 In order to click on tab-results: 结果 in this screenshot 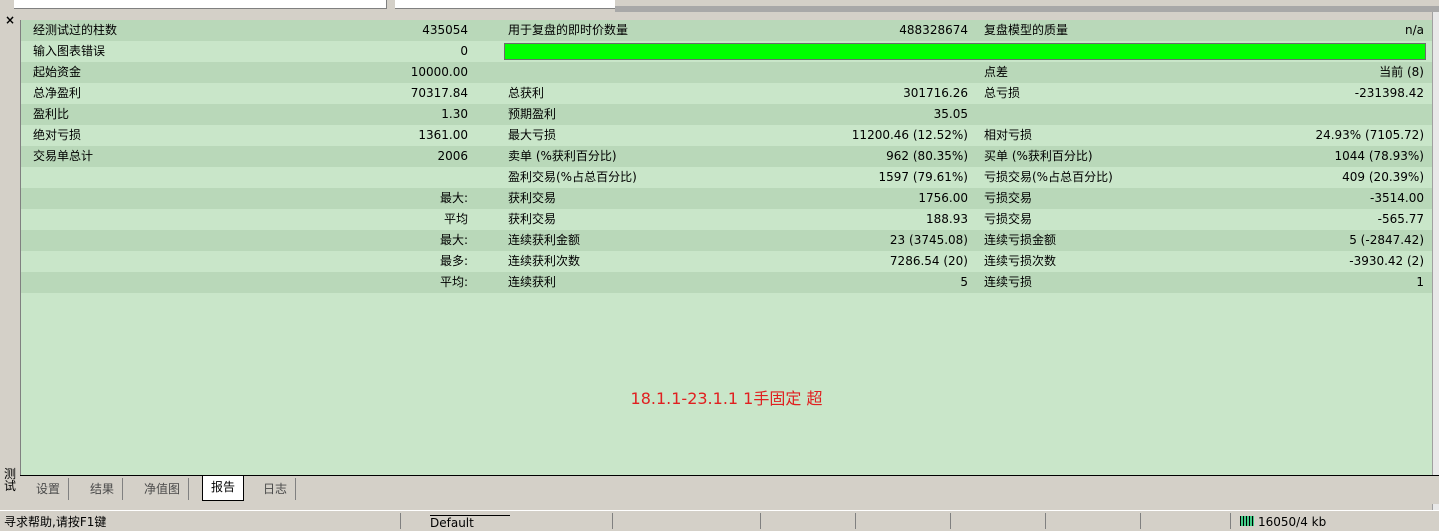, I will do `click(103, 489)`.